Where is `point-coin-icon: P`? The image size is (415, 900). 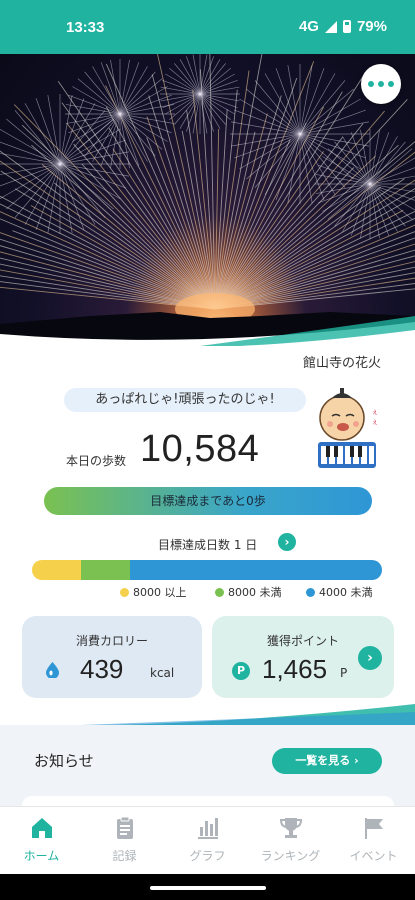 point-coin-icon: P is located at coordinates (241, 671).